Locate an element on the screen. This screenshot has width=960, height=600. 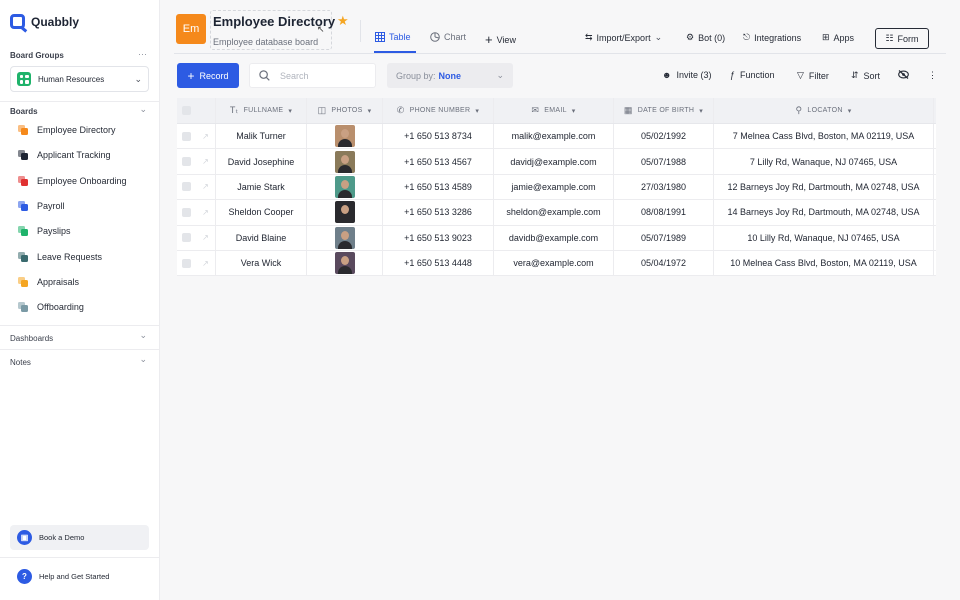
cell-dob: 05/04/1972 is located at coordinates (664, 263).